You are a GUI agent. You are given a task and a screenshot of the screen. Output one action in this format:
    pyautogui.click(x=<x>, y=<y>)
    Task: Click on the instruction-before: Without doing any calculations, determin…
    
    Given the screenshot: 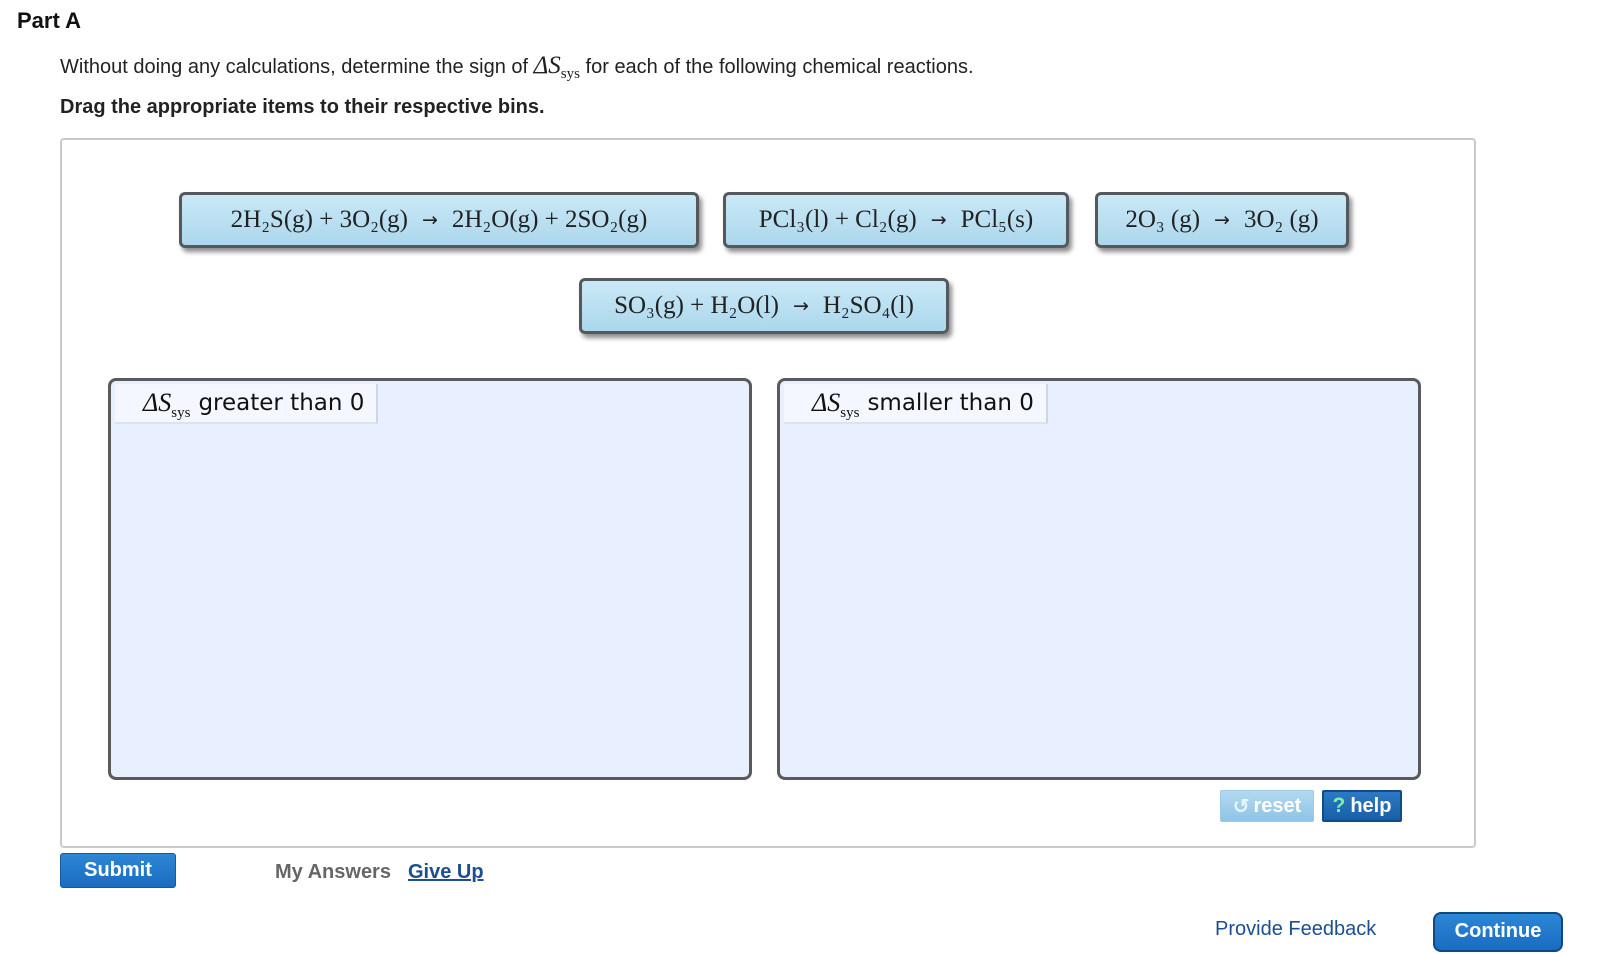 What is the action you would take?
    pyautogui.click(x=297, y=67)
    